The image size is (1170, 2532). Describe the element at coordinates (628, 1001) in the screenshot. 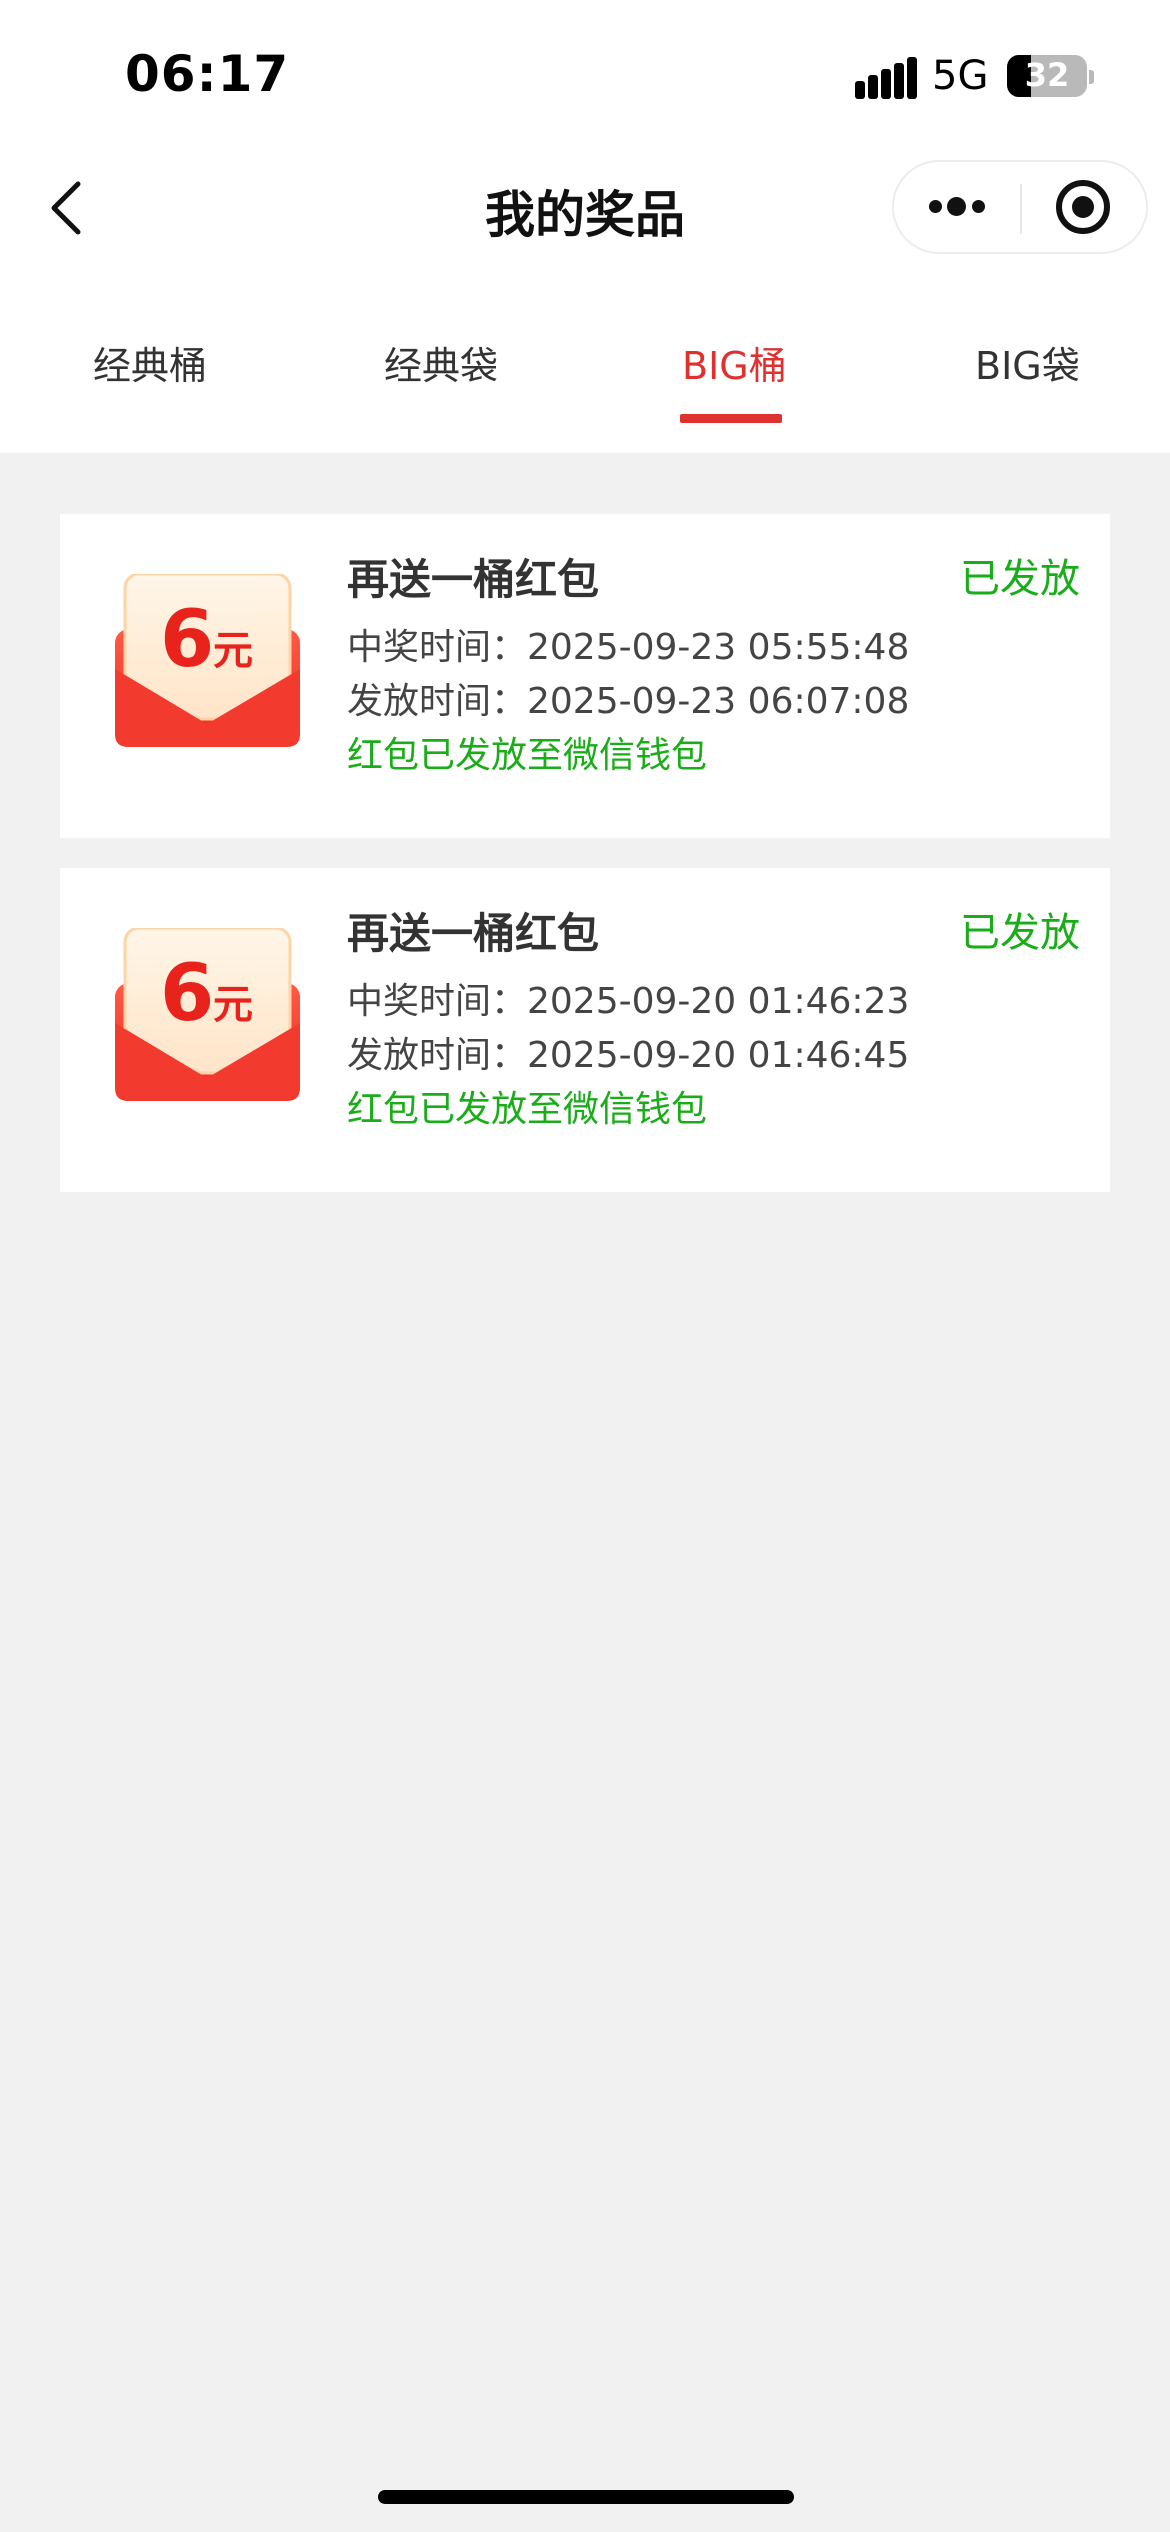

I see `win-time: 中奖时间：2025-09-20 01:46:23` at that location.